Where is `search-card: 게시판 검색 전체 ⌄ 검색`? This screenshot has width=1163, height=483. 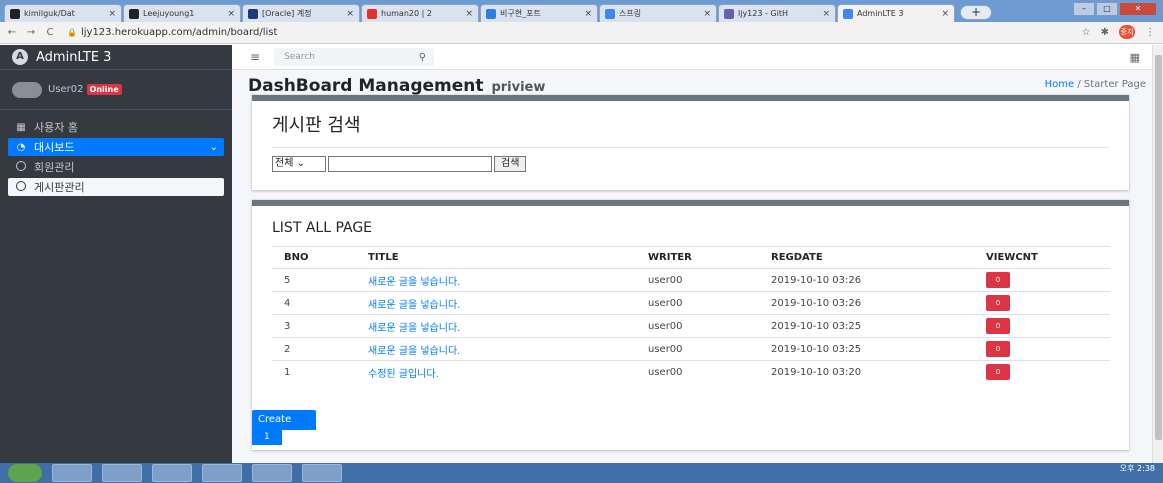 search-card: 게시판 검색 전체 ⌄ 검색 is located at coordinates (690, 142).